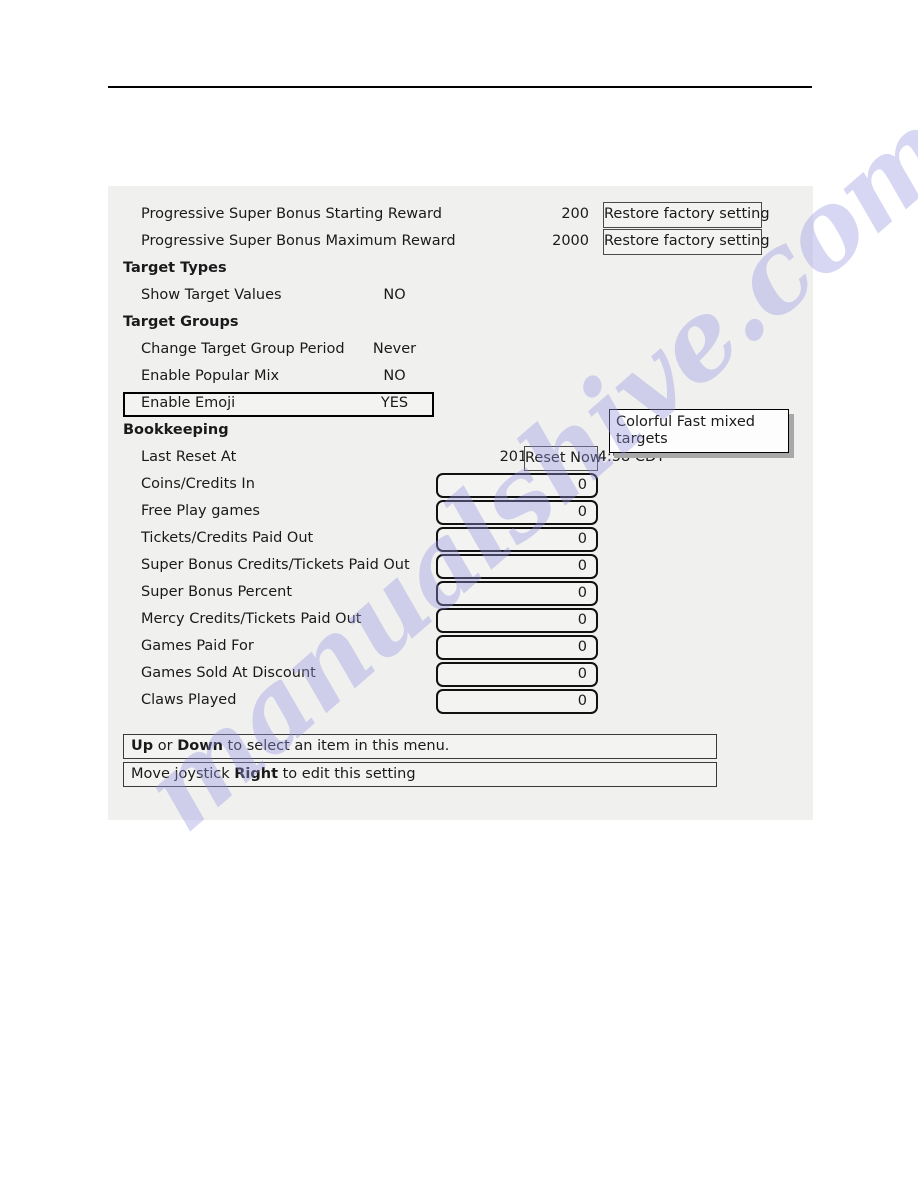 Image resolution: width=918 pixels, height=1188 pixels. I want to click on tooltip-line-2: targets, so click(642, 439).